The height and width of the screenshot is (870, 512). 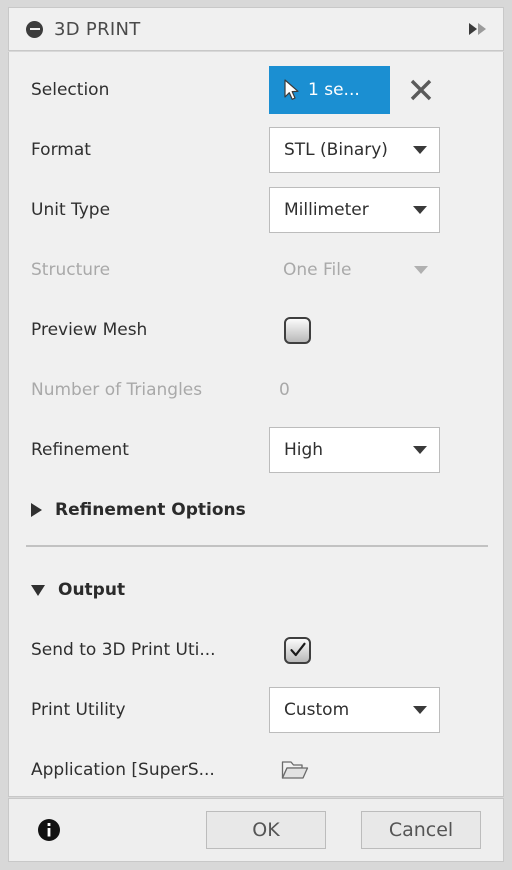 I want to click on structure-value: One File, so click(x=317, y=270).